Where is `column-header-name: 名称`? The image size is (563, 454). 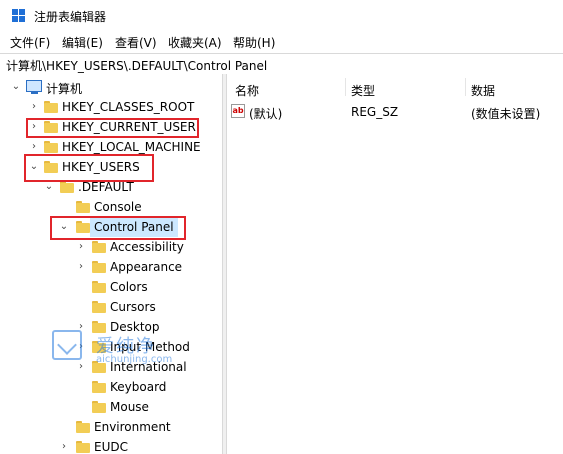
column-header-name: 名称 is located at coordinates (247, 90).